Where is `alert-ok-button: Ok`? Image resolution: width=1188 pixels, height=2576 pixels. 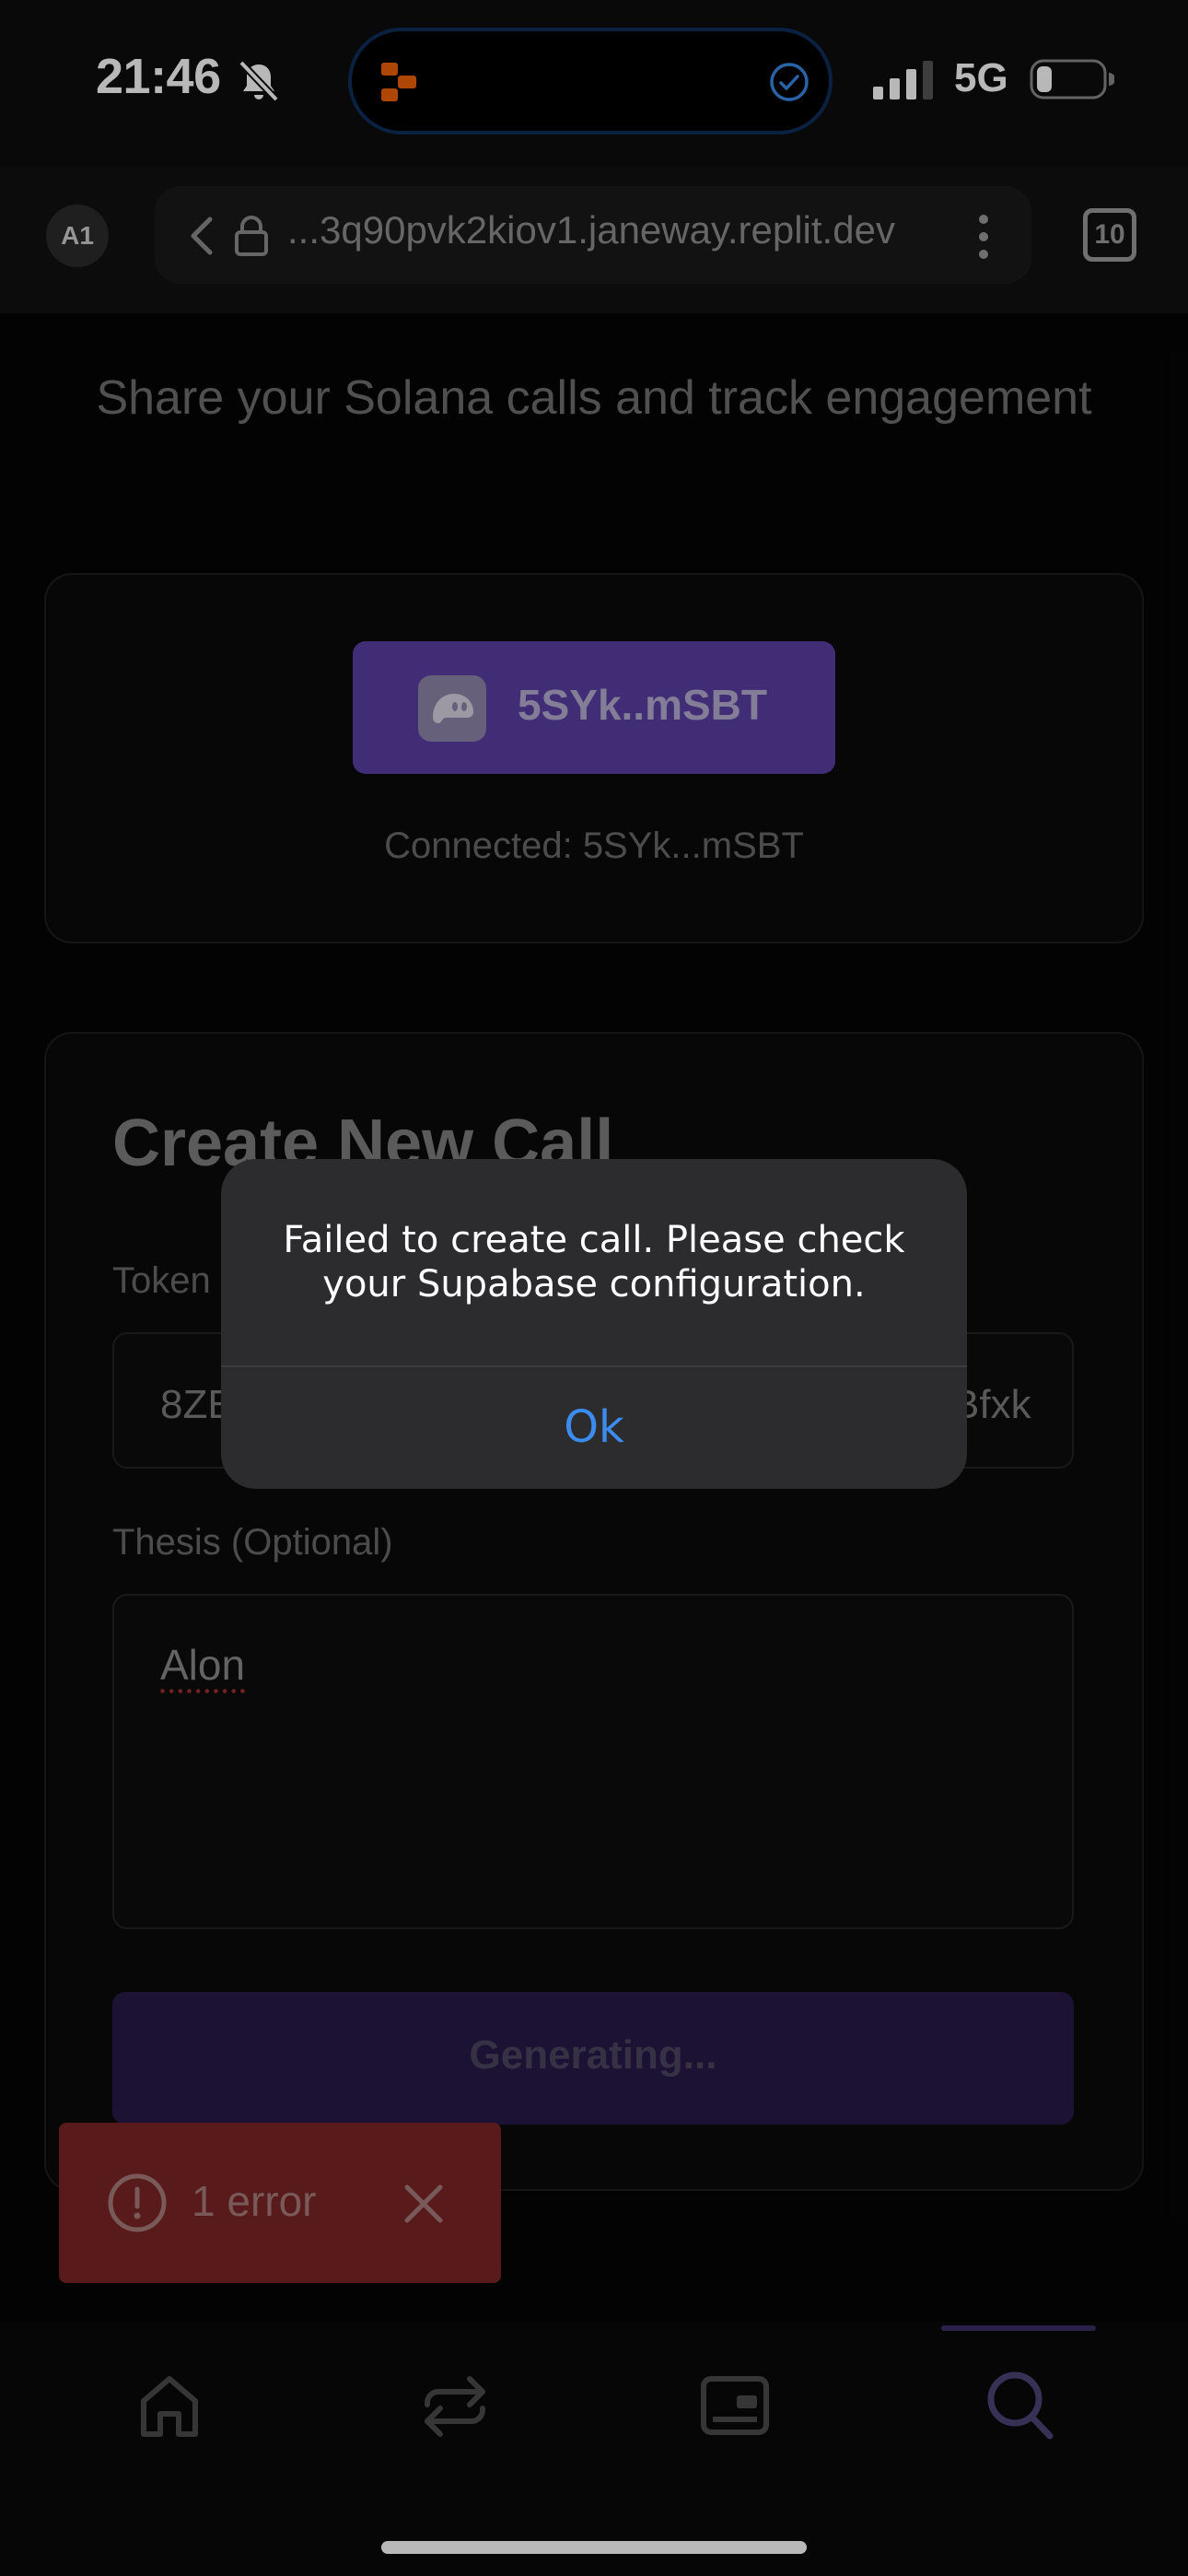 alert-ok-button: Ok is located at coordinates (594, 1427).